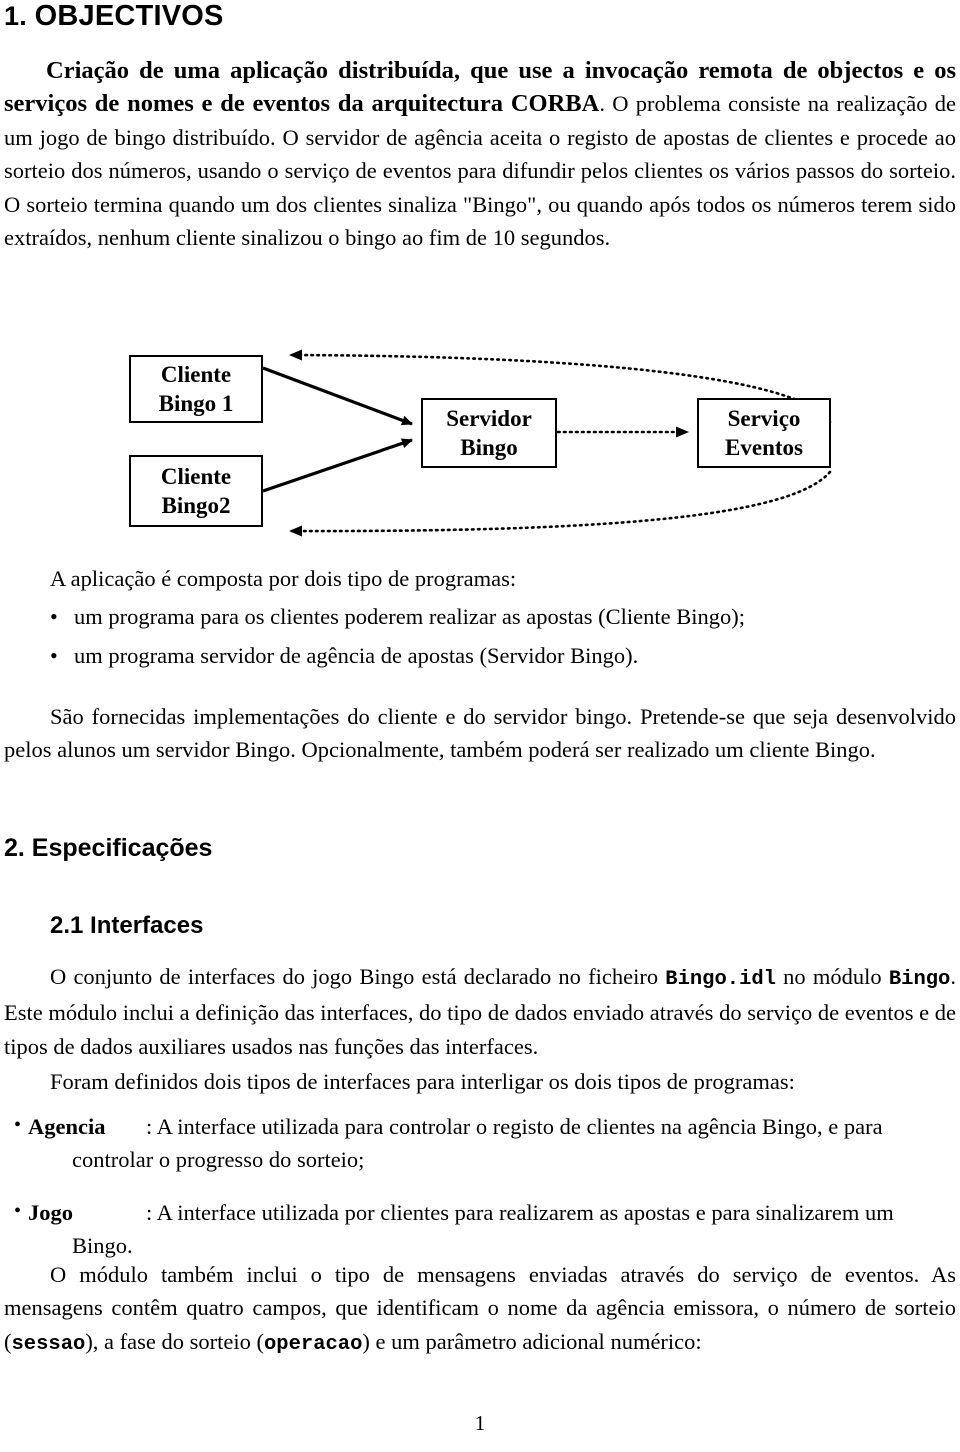 This screenshot has width=960, height=1452. Describe the element at coordinates (196, 491) in the screenshot. I see `diagram-box-cliente-bingo-2: Cliente Bingo2` at that location.